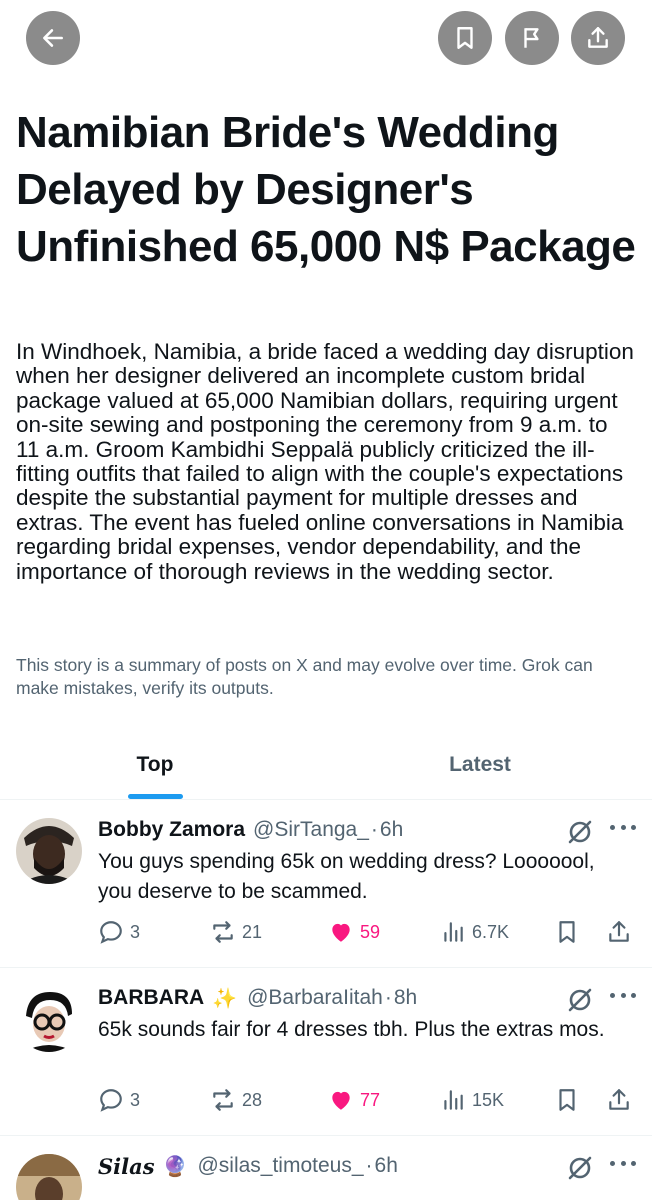  What do you see at coordinates (225, 998) in the screenshot?
I see `sparkles-badge: ✨` at bounding box center [225, 998].